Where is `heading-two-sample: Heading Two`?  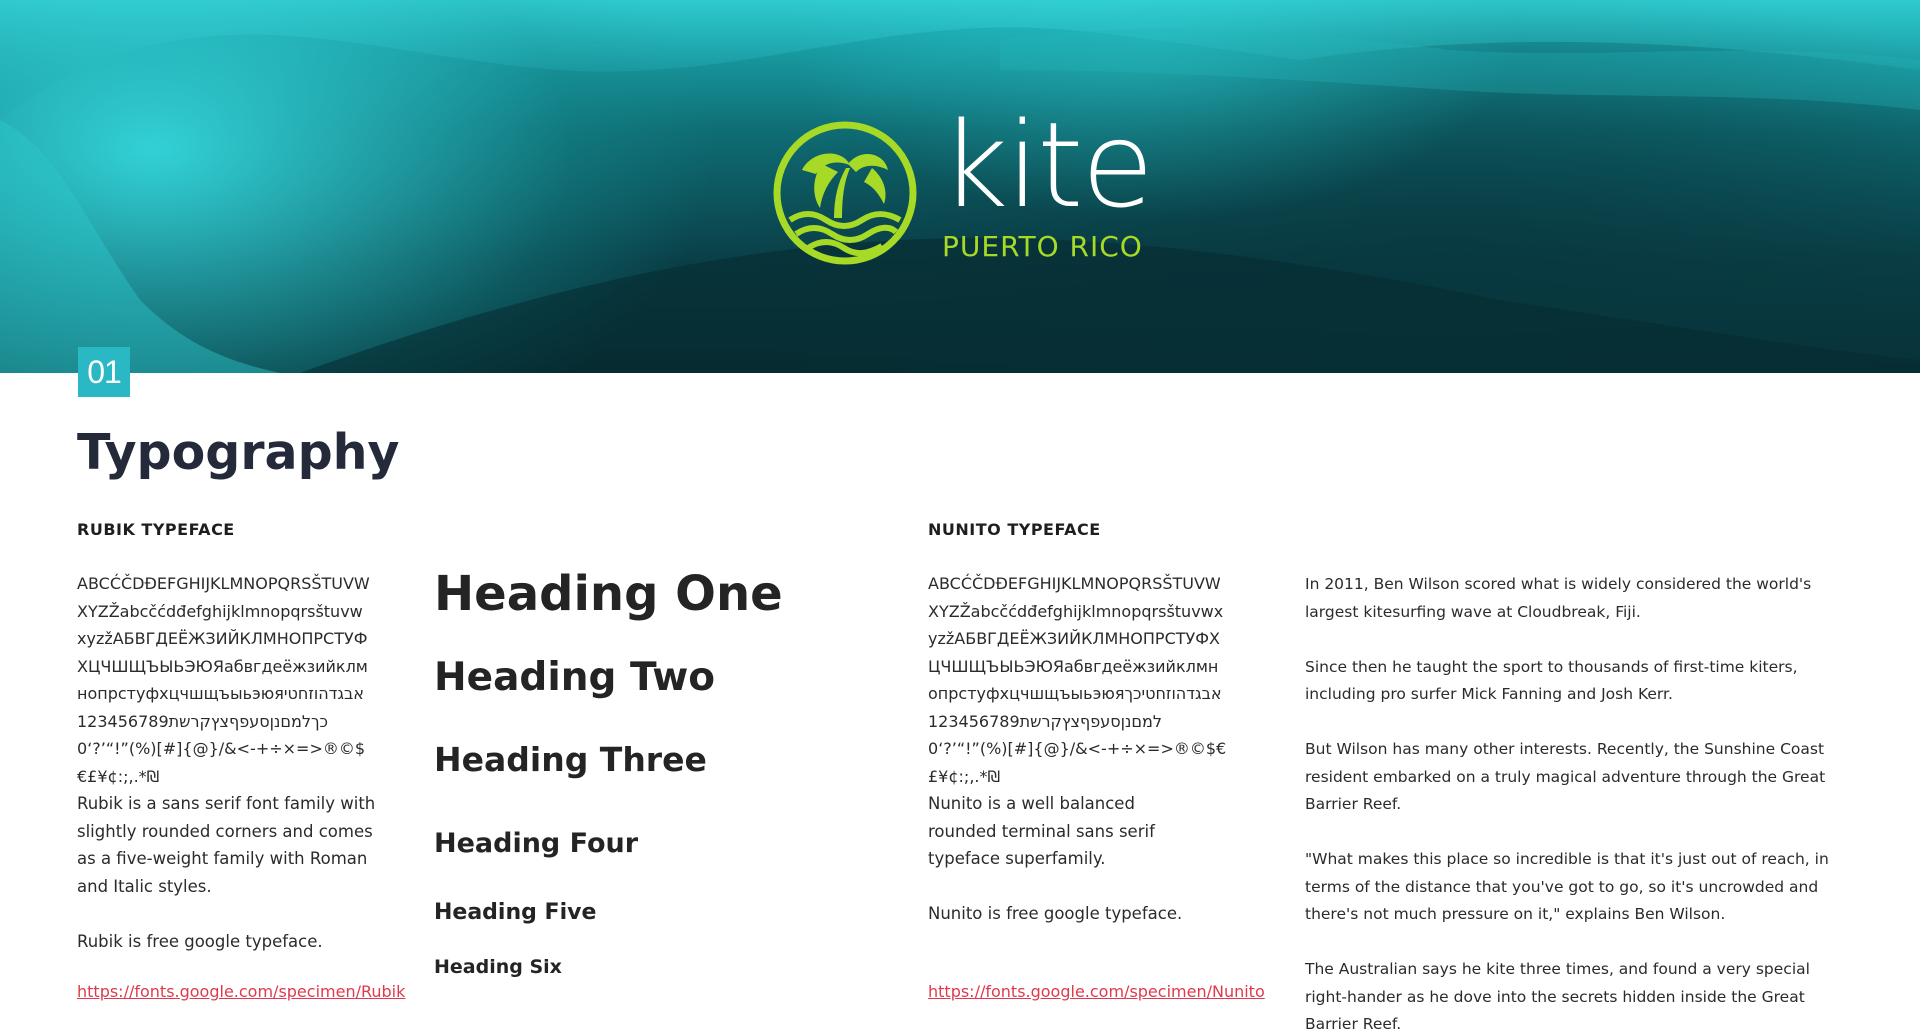
heading-two-sample: Heading Two is located at coordinates (575, 677).